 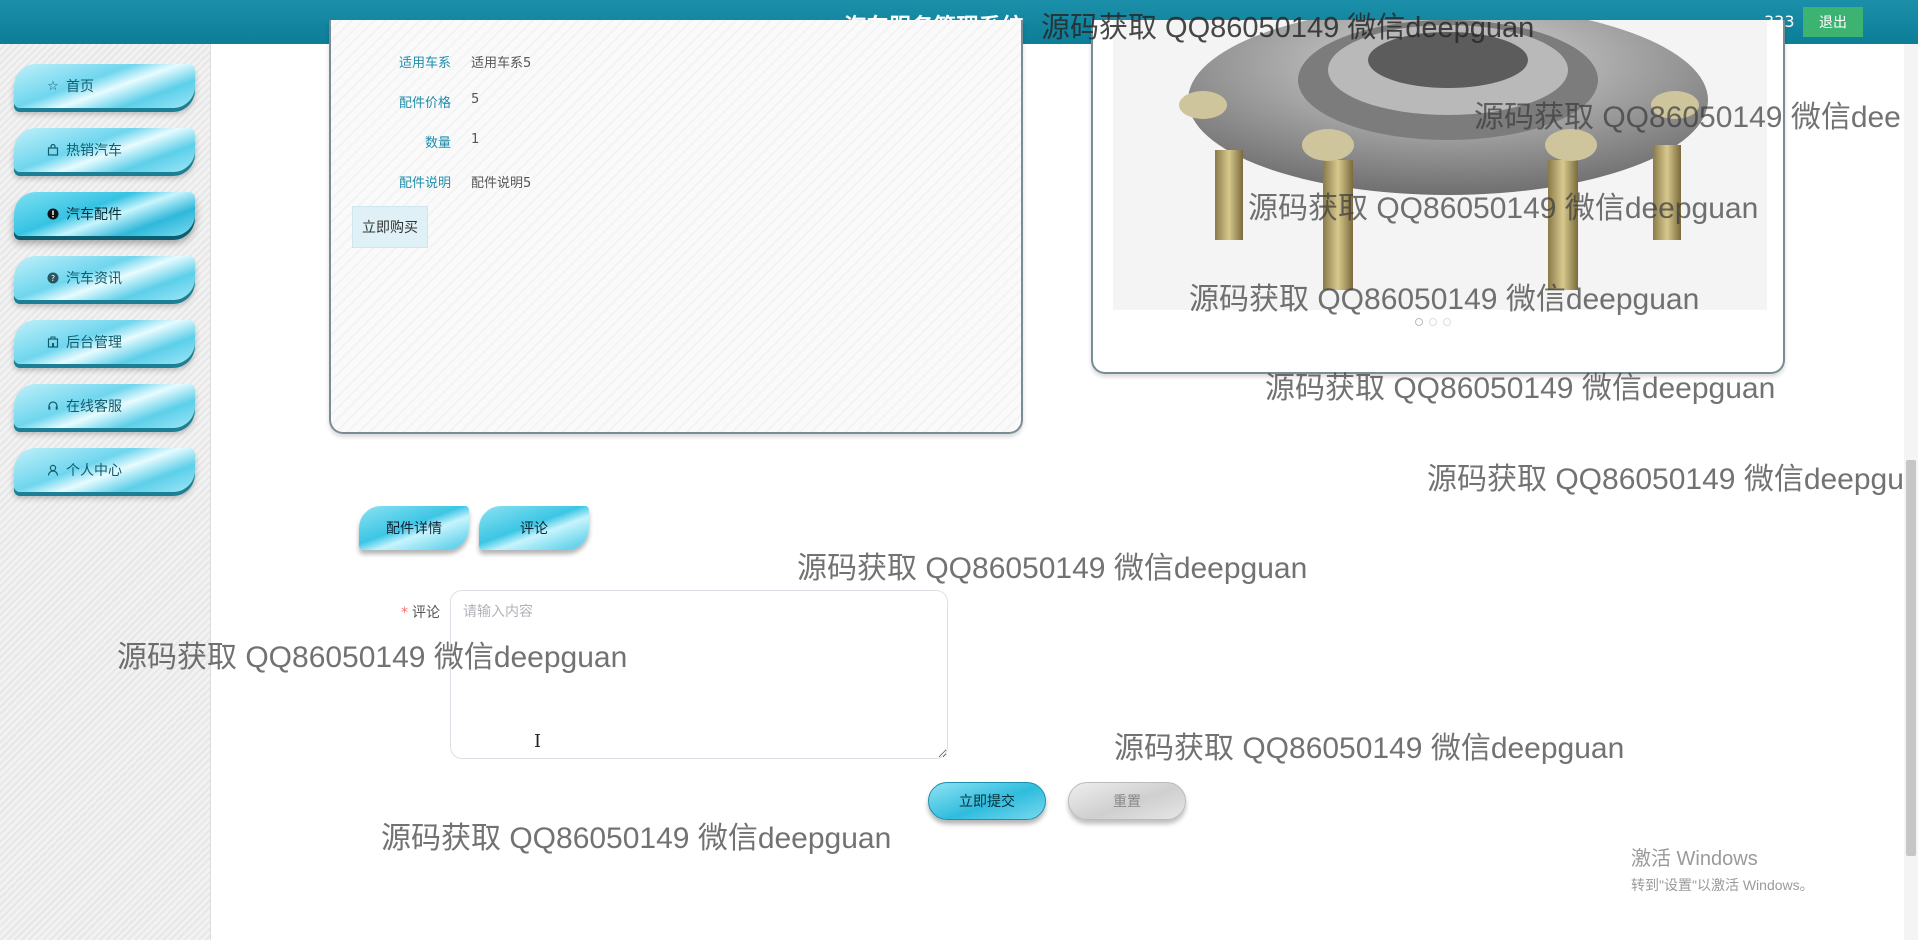 I want to click on product-image-carousel, so click(x=1438, y=197).